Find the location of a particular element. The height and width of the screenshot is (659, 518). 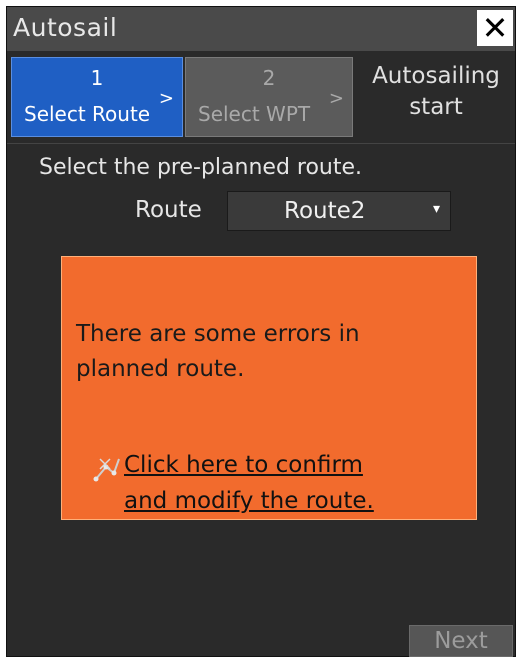

step-number: 2 is located at coordinates (269, 78).